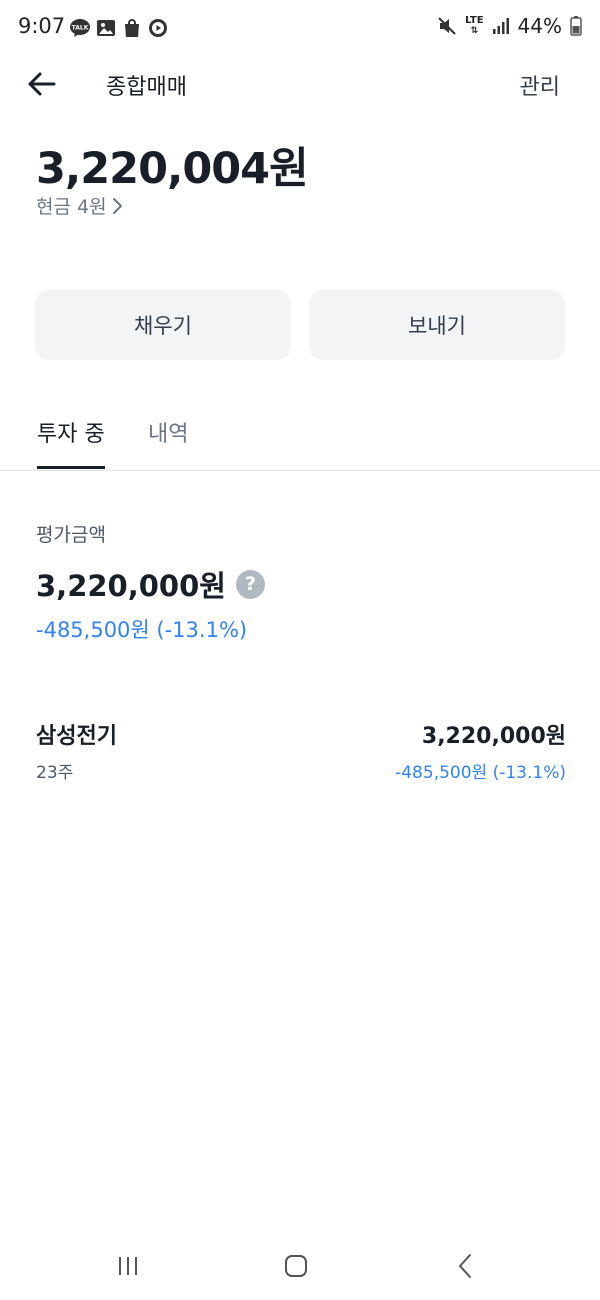 The image size is (600, 1300). Describe the element at coordinates (300, 28) in the screenshot. I see `status-bar: 9:07 TALK LTE ⇅ 44%` at that location.